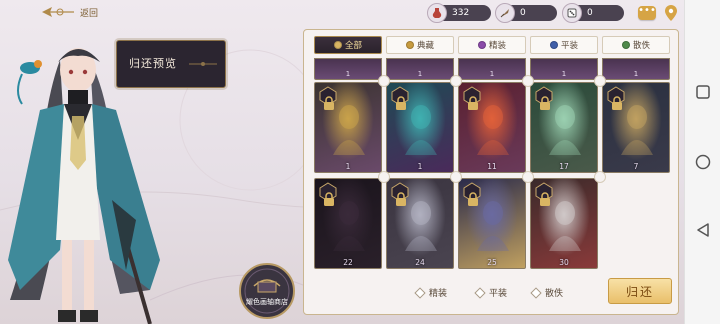  I want to click on card-level: 24, so click(420, 262).